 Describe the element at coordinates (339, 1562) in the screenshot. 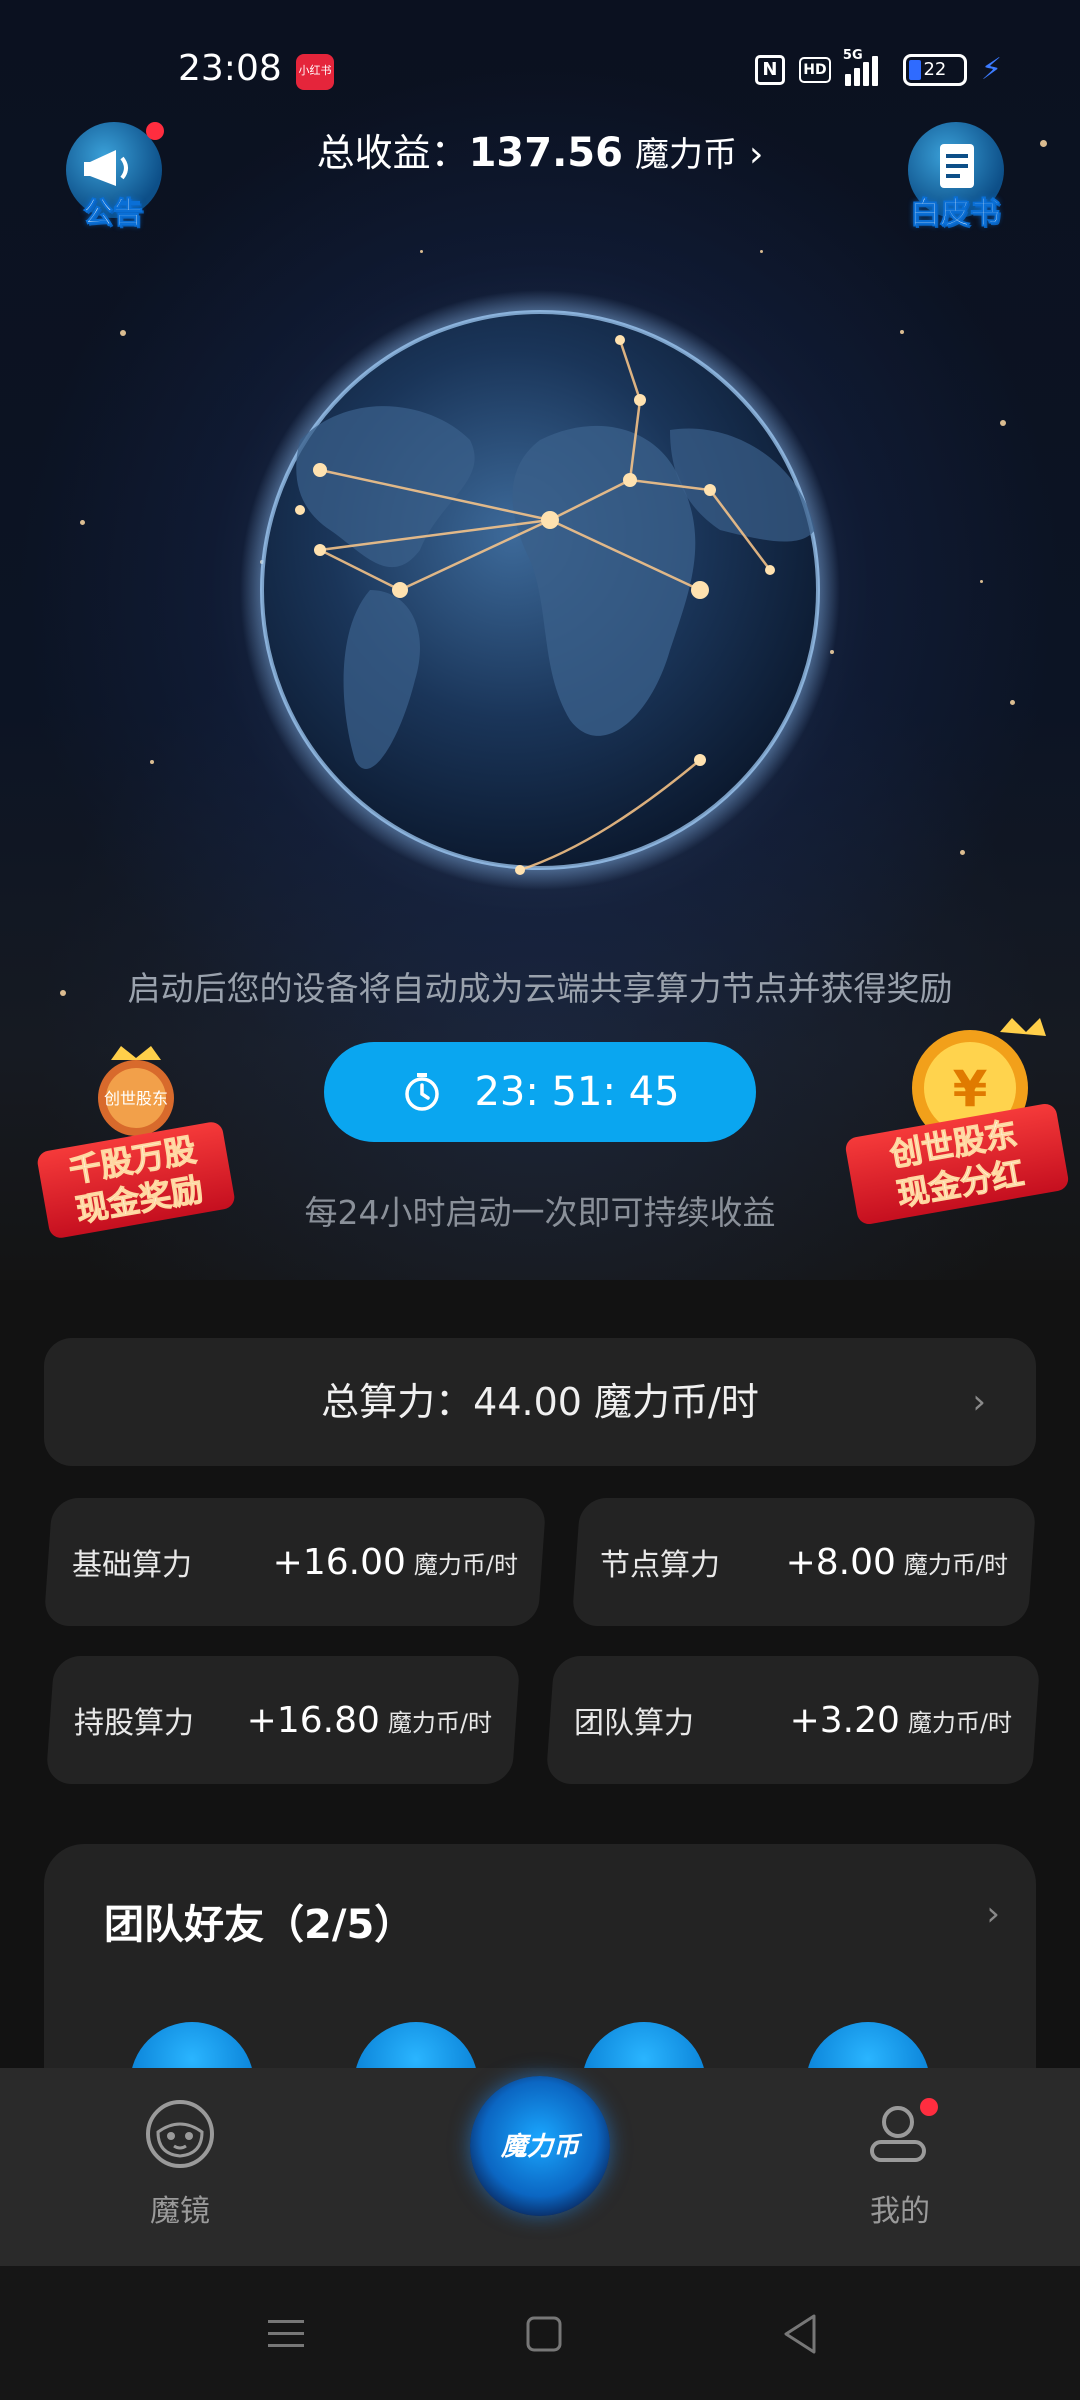

I see `power-card-value: +16.00` at that location.